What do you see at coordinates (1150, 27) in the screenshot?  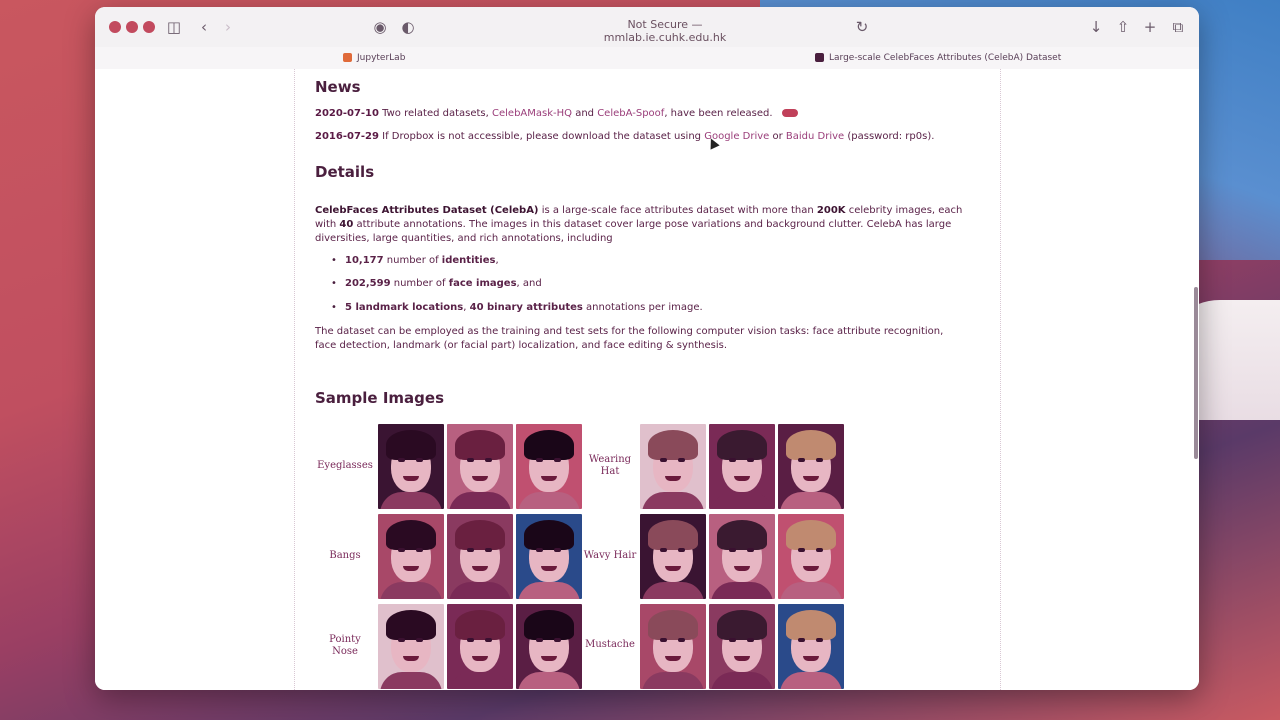 I see `new-tab-icon: +` at bounding box center [1150, 27].